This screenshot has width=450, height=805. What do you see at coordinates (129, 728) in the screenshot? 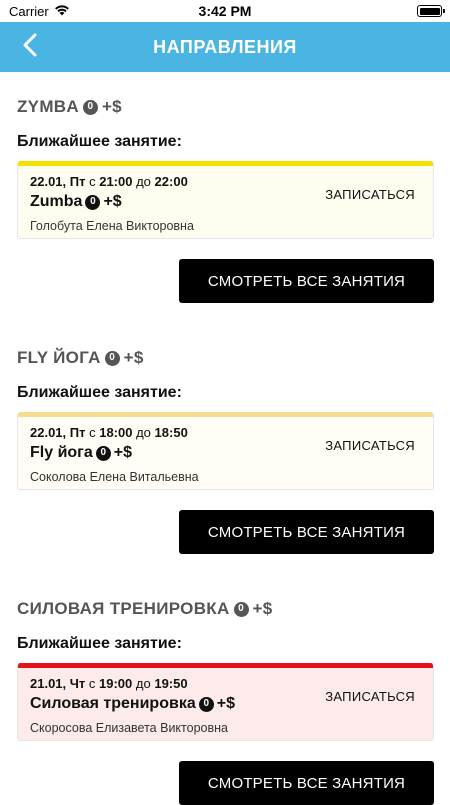
I see `lesson-trainer: Скоросова Елизавета Викторовна` at bounding box center [129, 728].